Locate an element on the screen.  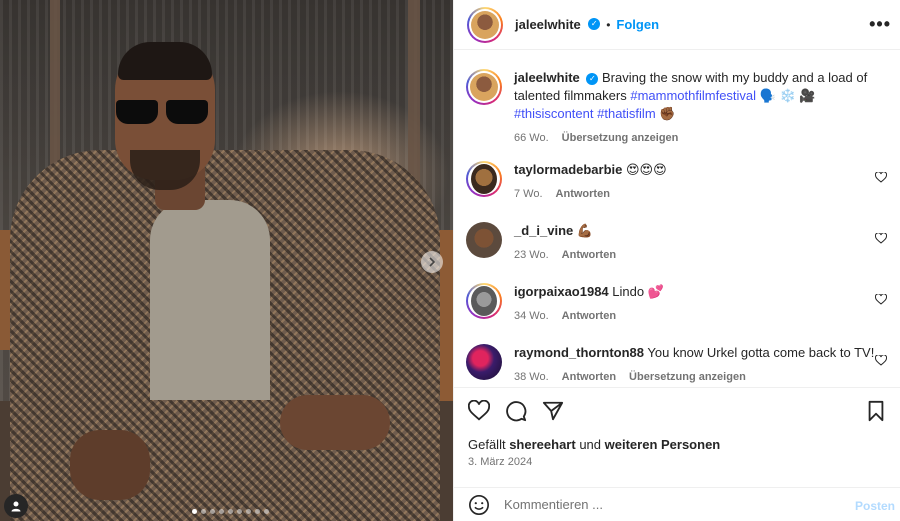
comment-input is located at coordinates (669, 504).